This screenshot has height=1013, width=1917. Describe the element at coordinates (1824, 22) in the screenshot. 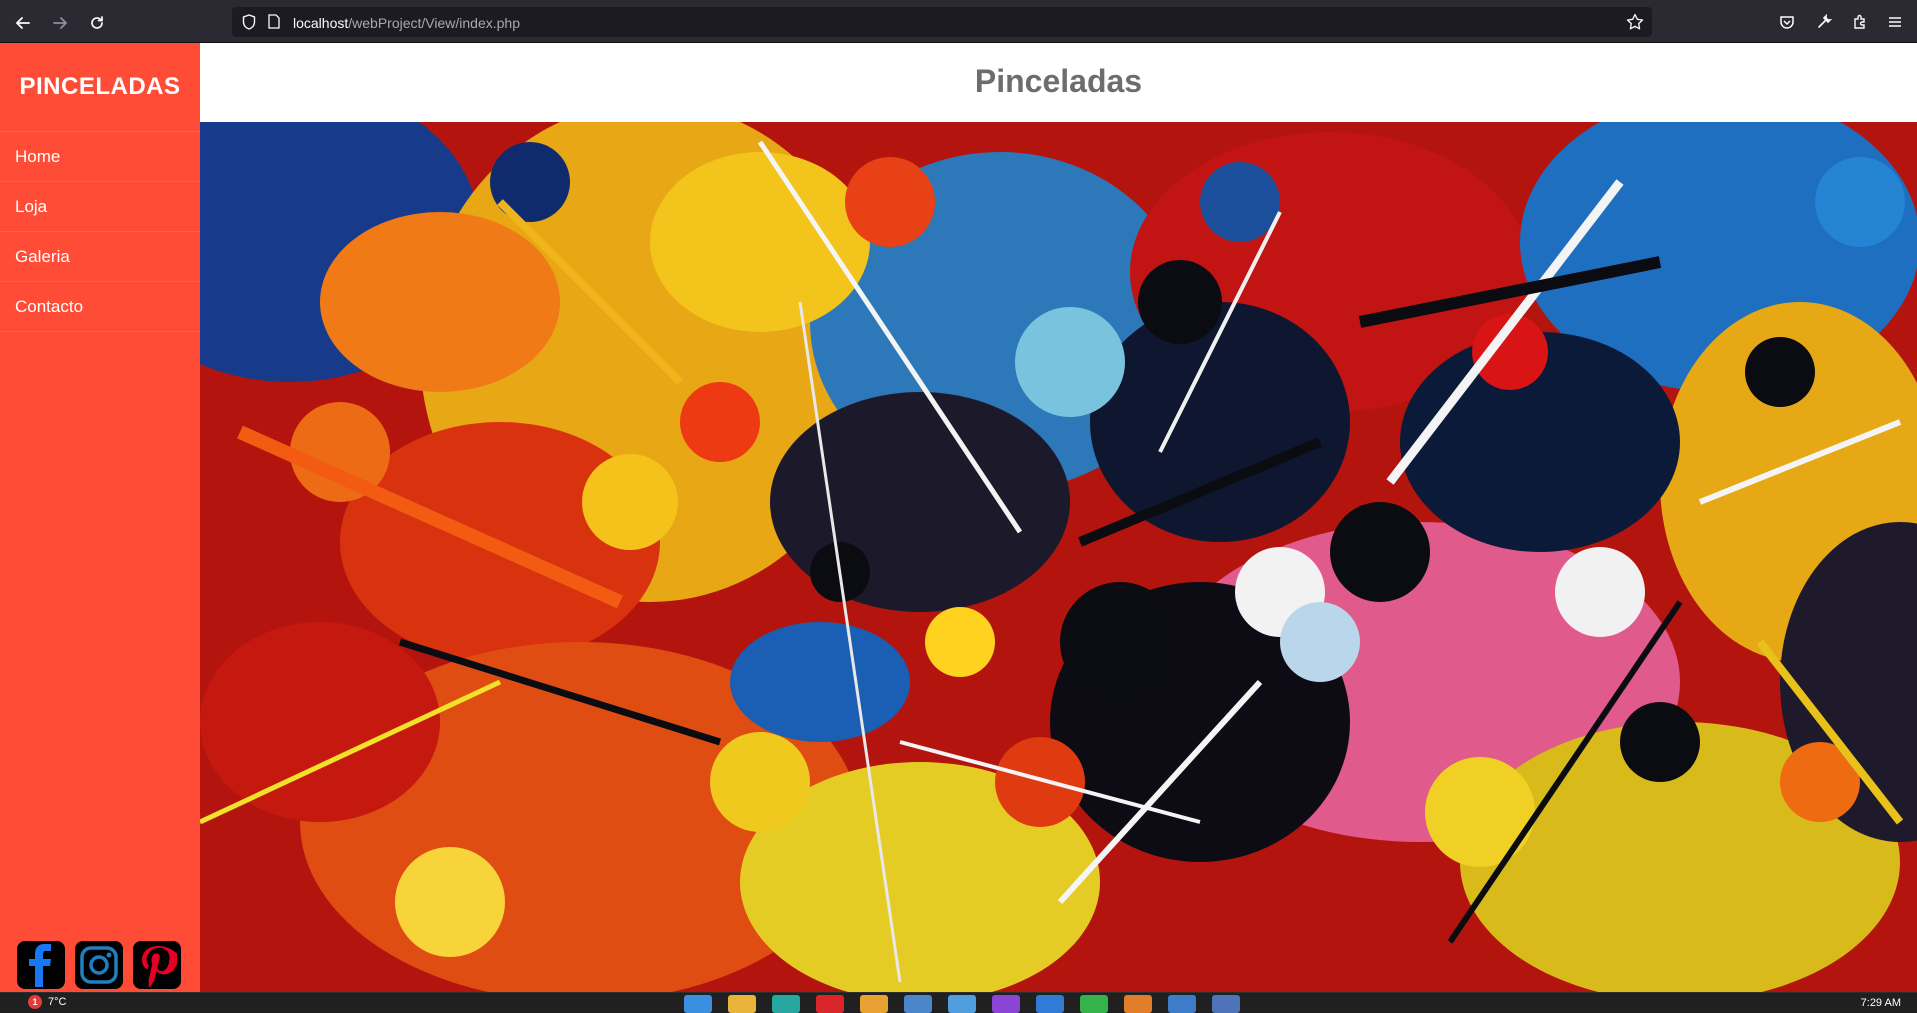

I see `wrench-icon` at that location.